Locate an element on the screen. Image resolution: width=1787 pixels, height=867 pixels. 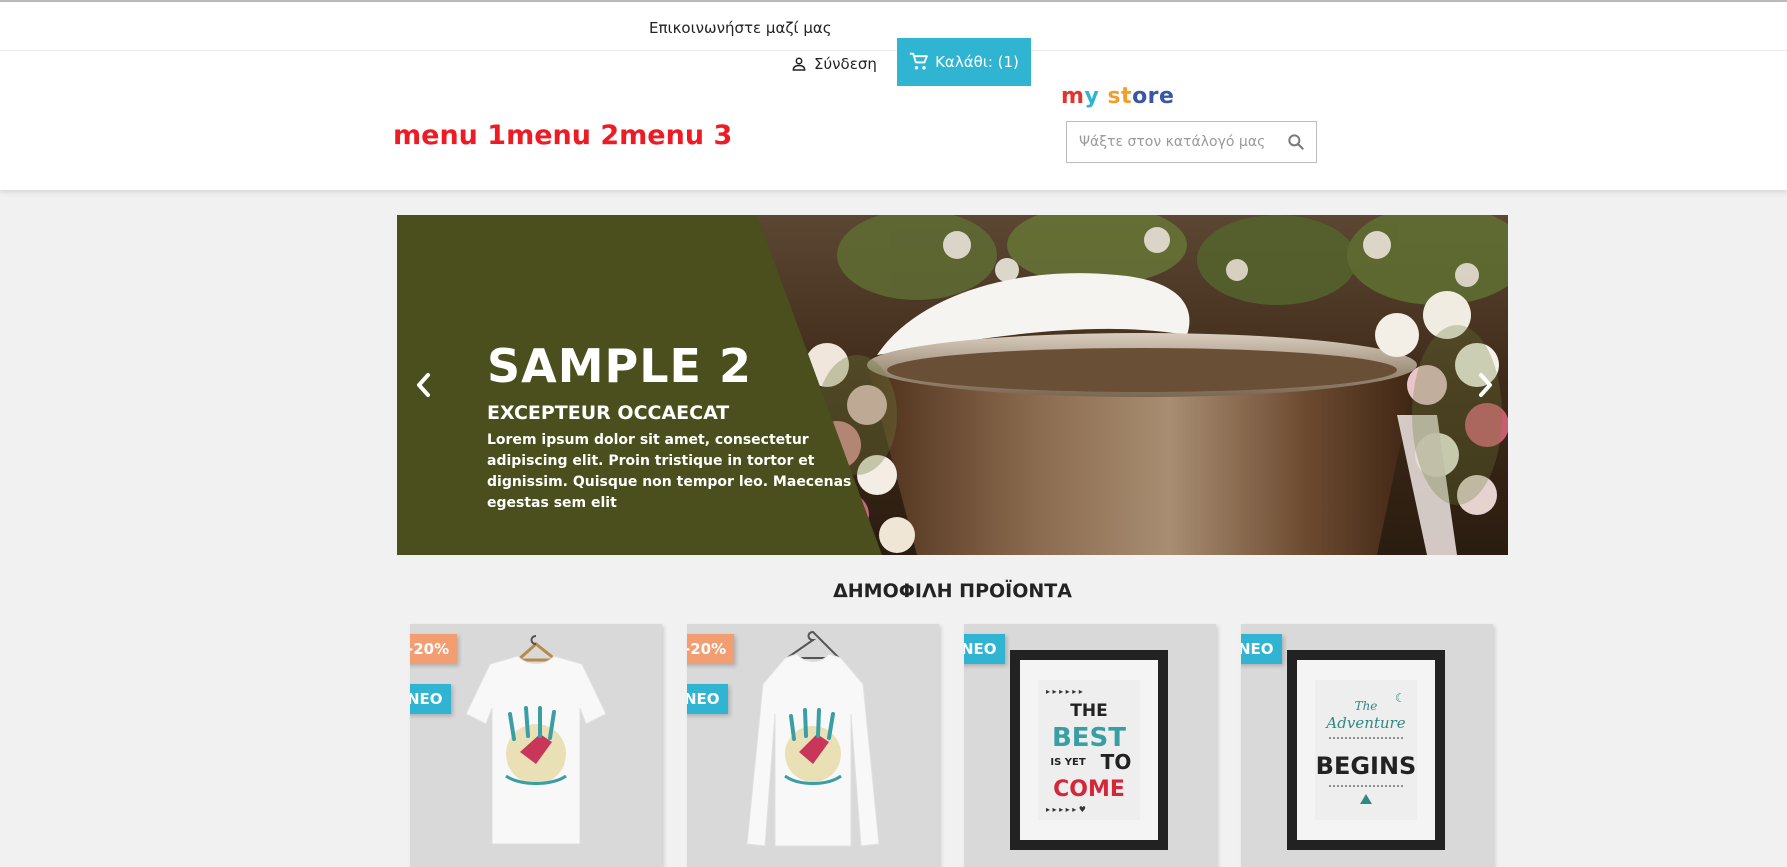
poster-text: COME is located at coordinates (1089, 789).